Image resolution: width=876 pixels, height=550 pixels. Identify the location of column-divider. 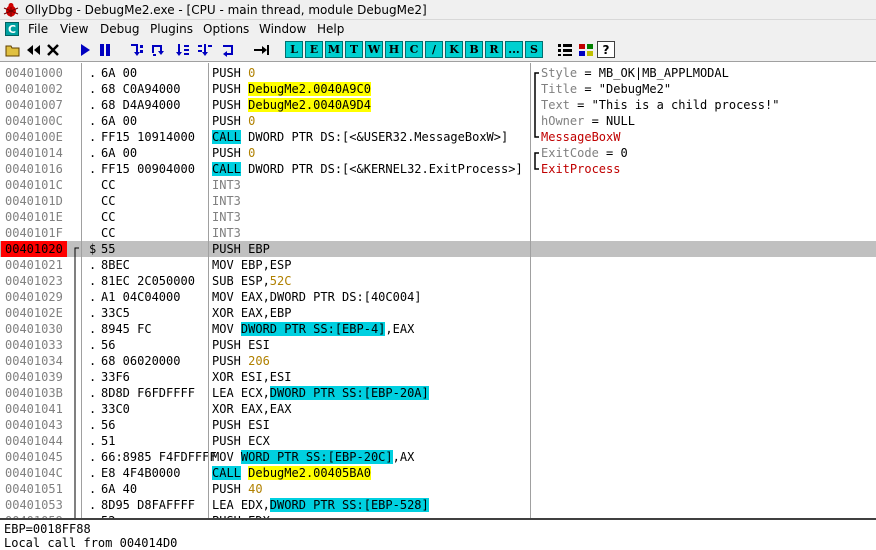
(81, 290).